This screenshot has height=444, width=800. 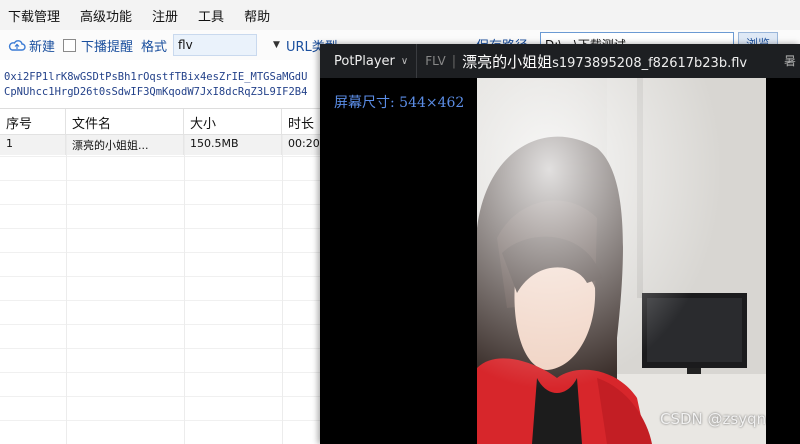 I want to click on divider, so click(x=417, y=61).